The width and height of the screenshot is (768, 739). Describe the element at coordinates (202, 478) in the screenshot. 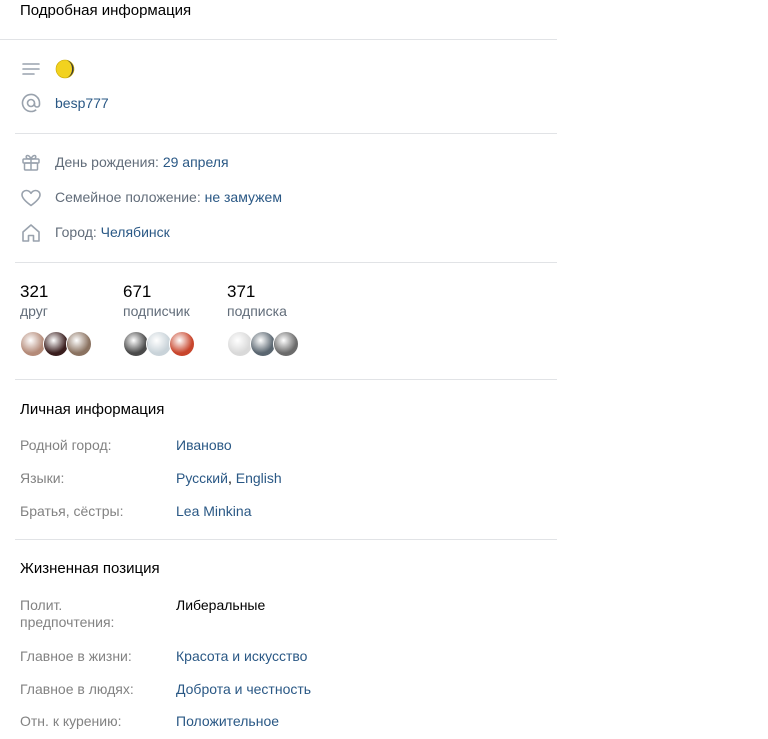

I see `language-link: Русский` at that location.